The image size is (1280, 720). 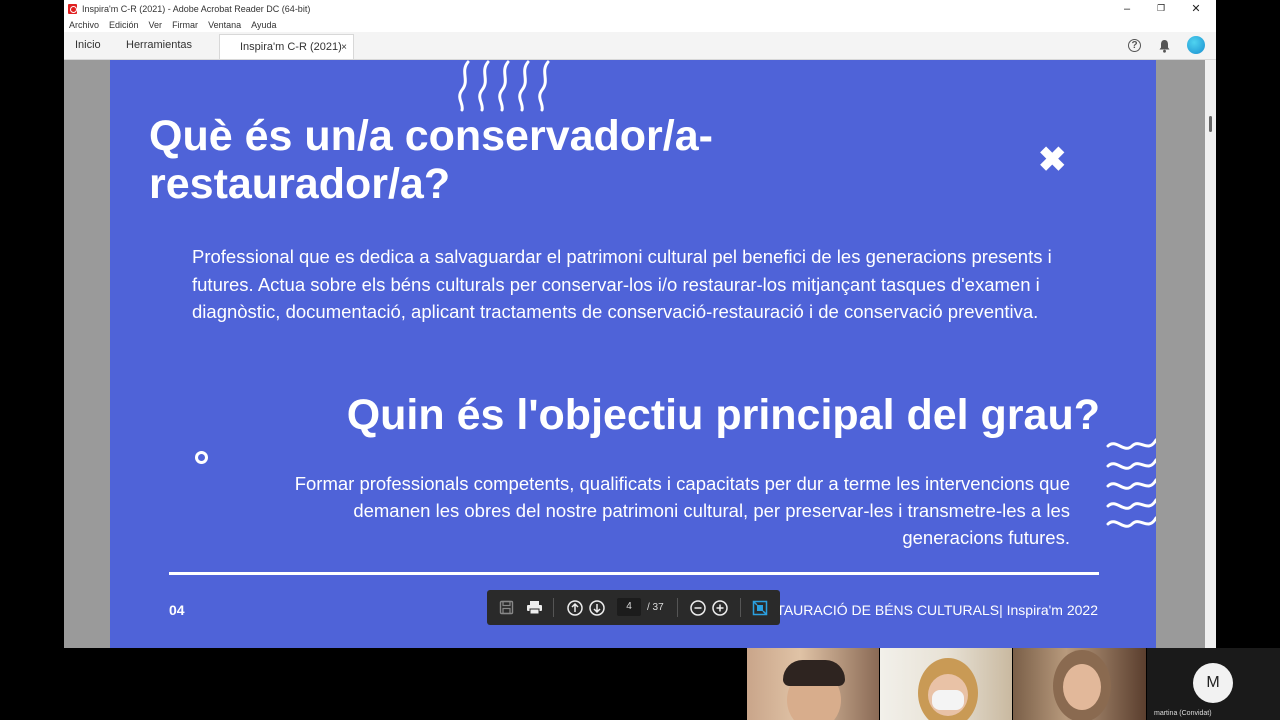 I want to click on floating-page-toolbar: 4 / 37, so click(x=633, y=607).